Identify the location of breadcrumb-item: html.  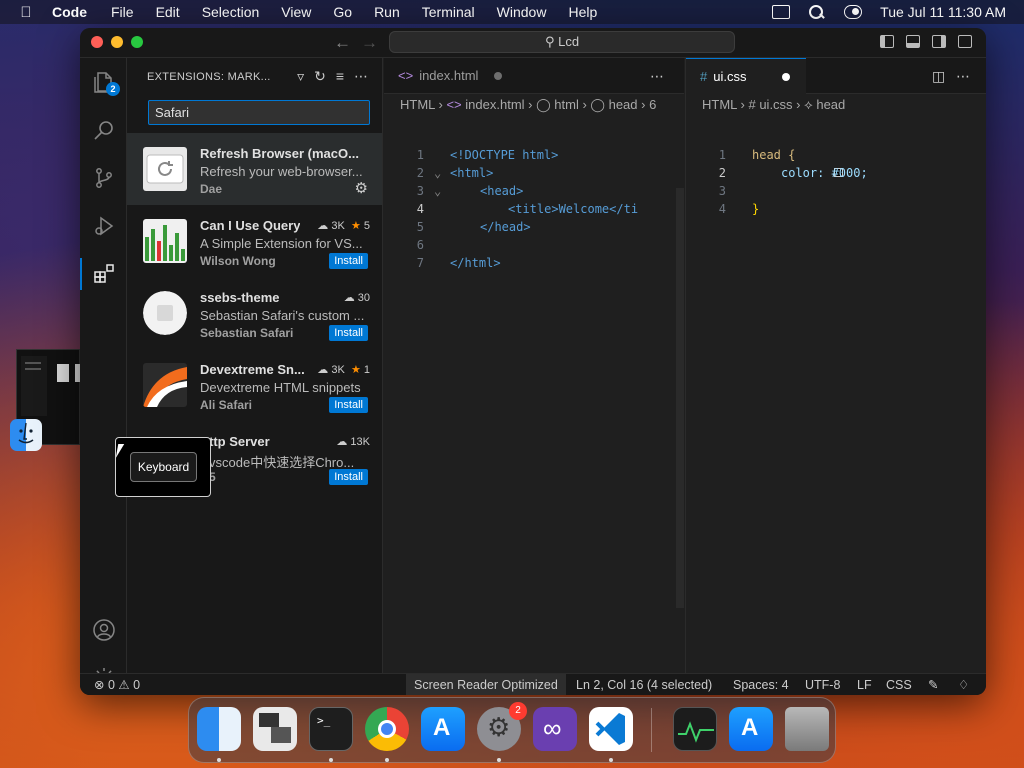
(566, 104).